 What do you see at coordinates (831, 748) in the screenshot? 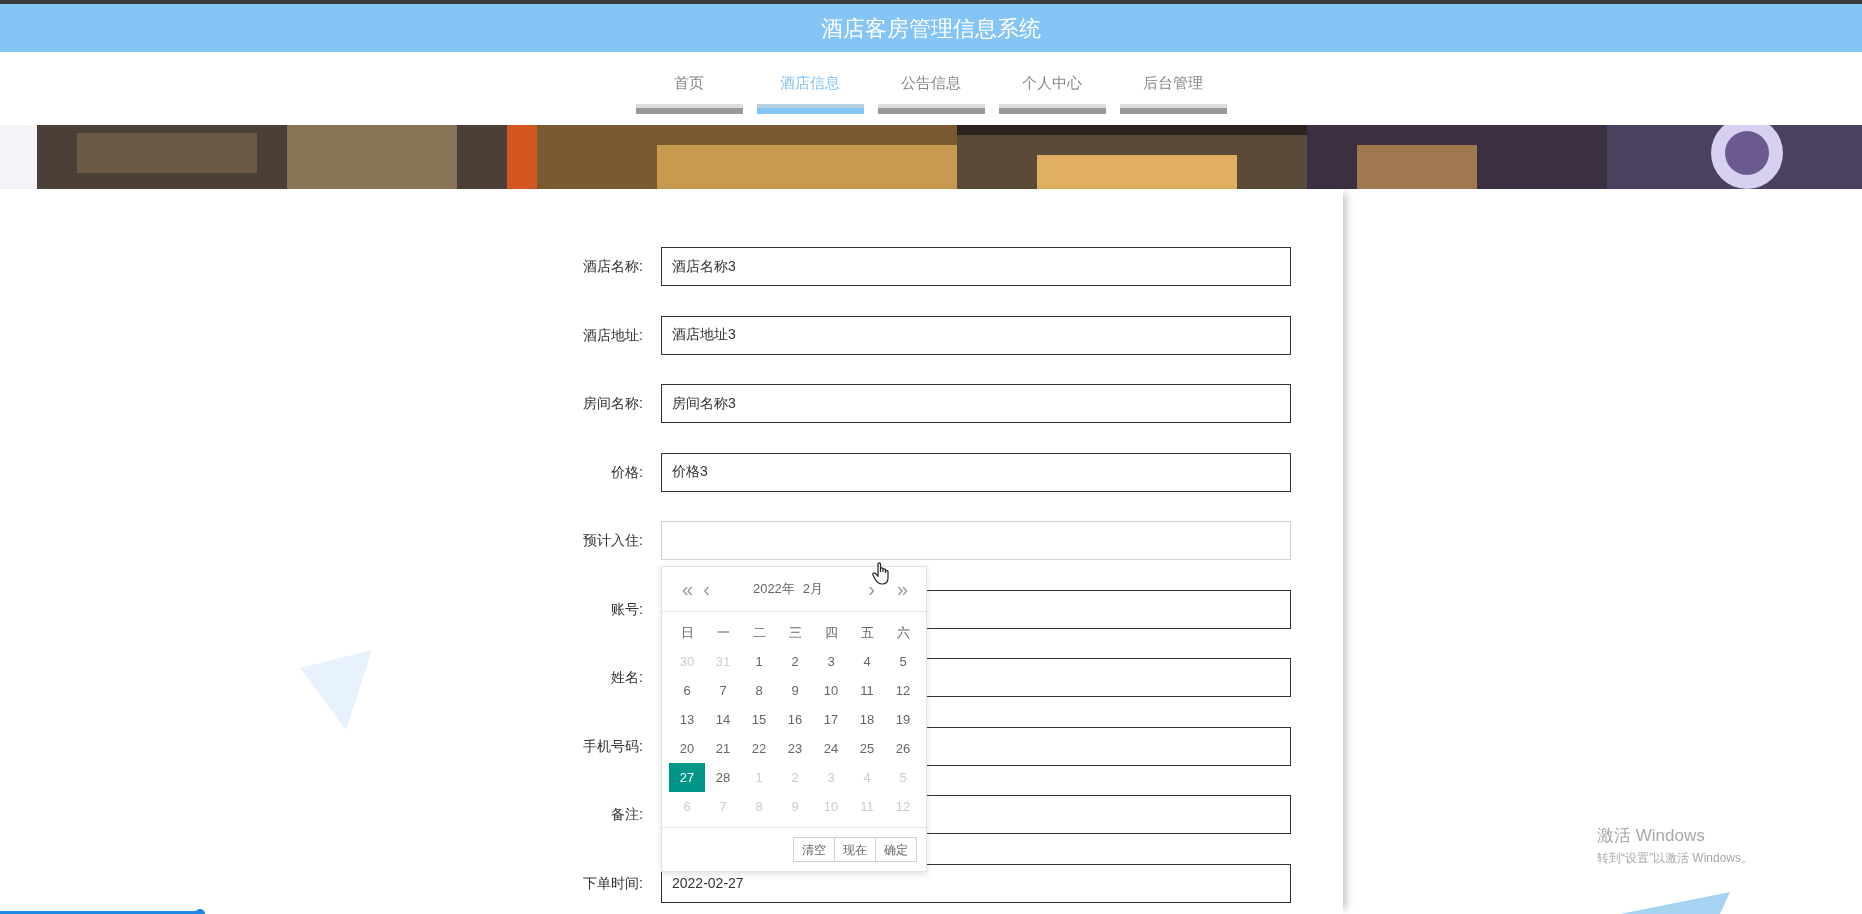
I see `day-cell: 24` at bounding box center [831, 748].